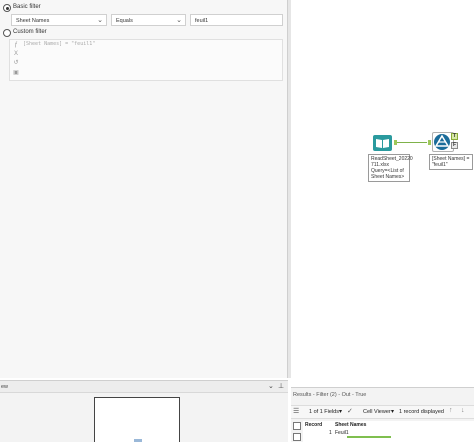 This screenshot has width=474, height=442. I want to click on menu-icon: ☰, so click(297, 412).